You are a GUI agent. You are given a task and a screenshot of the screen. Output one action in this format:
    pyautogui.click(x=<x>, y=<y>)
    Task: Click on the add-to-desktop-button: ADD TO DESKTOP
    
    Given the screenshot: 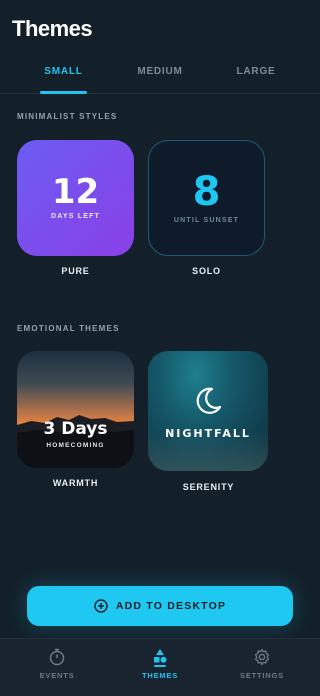 What is the action you would take?
    pyautogui.click(x=160, y=606)
    